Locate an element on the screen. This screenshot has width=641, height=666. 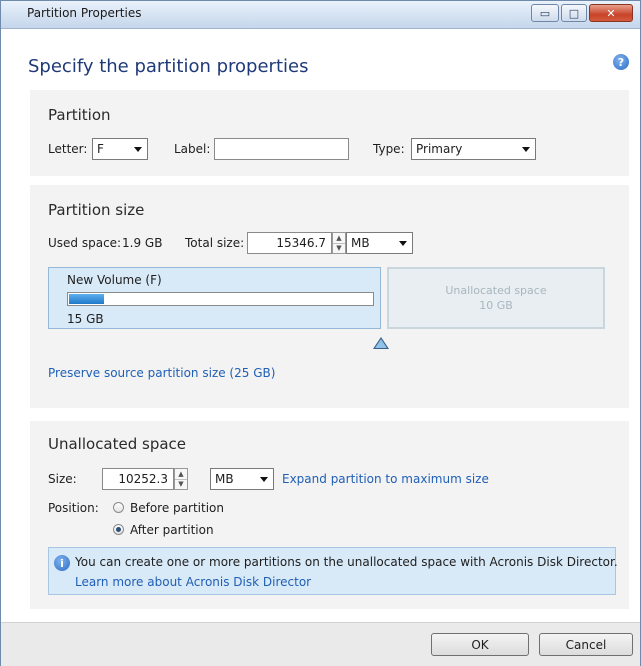
partition-size-title: Partition size is located at coordinates (96, 210).